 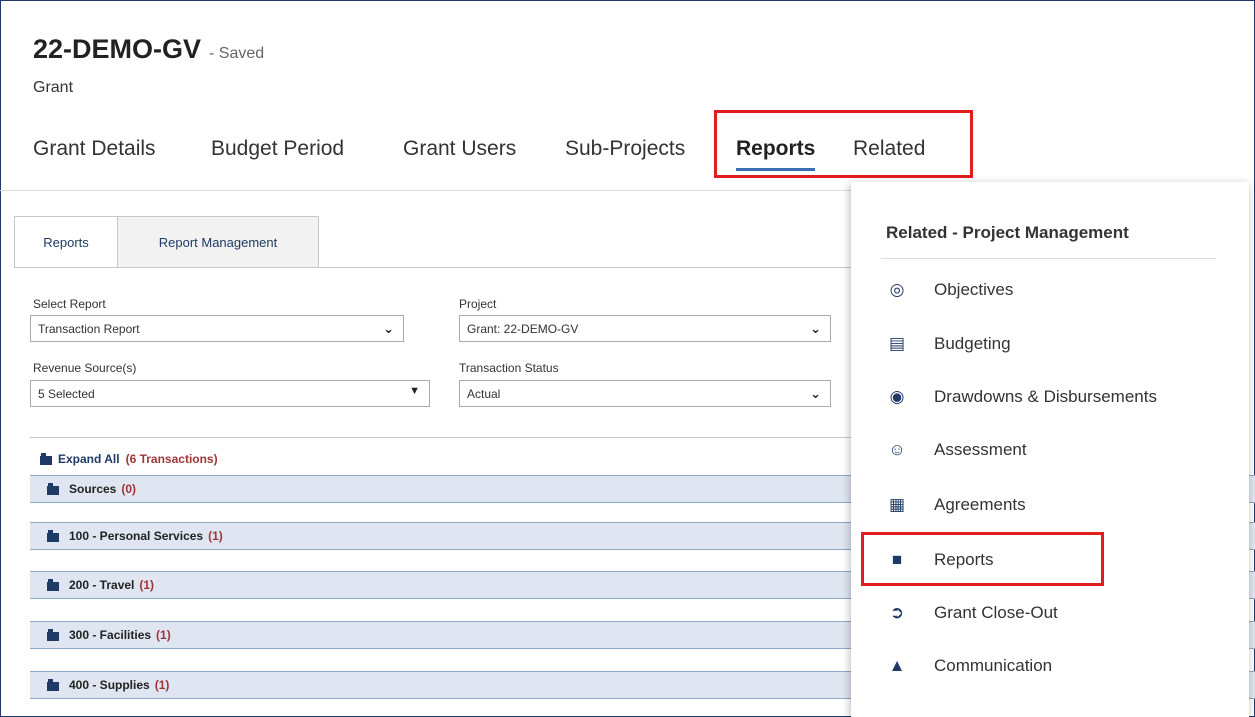 What do you see at coordinates (136, 536) in the screenshot?
I see `group-name: 100 - Personal Services` at bounding box center [136, 536].